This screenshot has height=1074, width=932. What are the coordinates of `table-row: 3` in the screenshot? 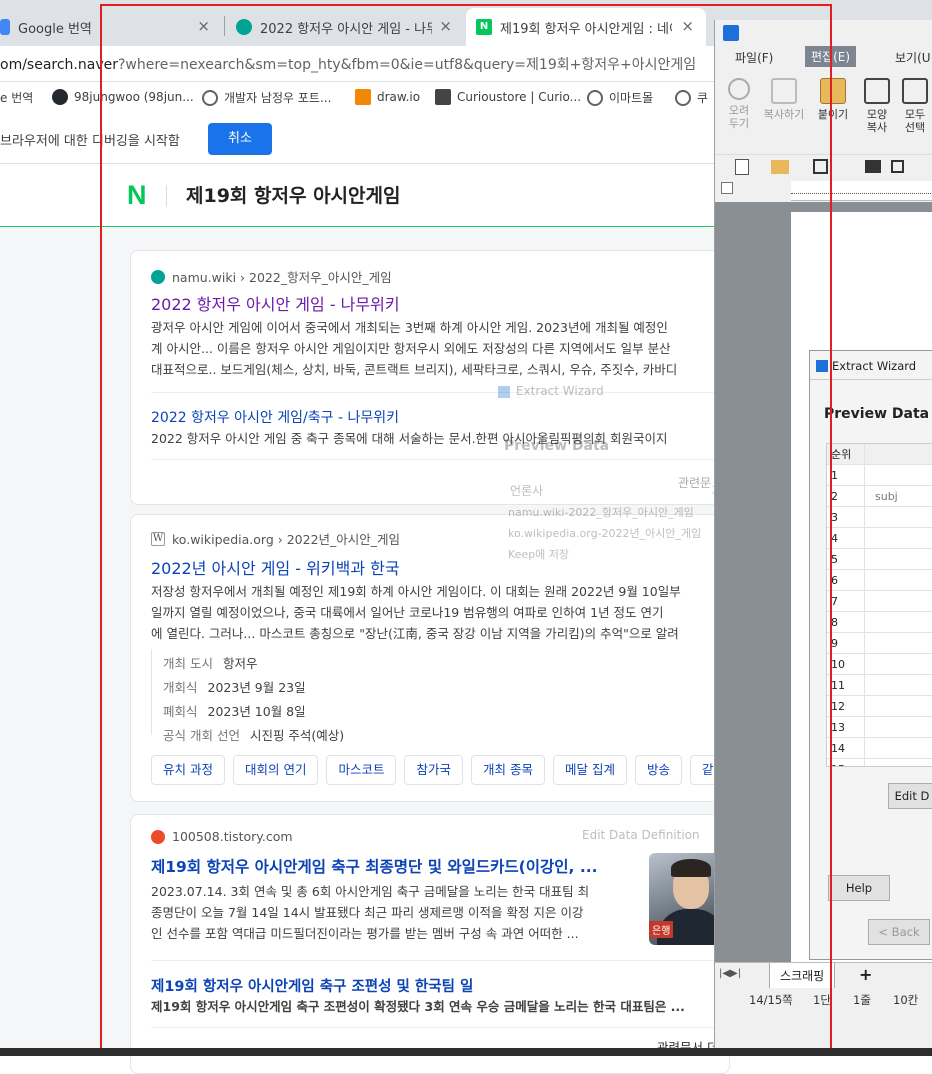 It's located at (879, 517).